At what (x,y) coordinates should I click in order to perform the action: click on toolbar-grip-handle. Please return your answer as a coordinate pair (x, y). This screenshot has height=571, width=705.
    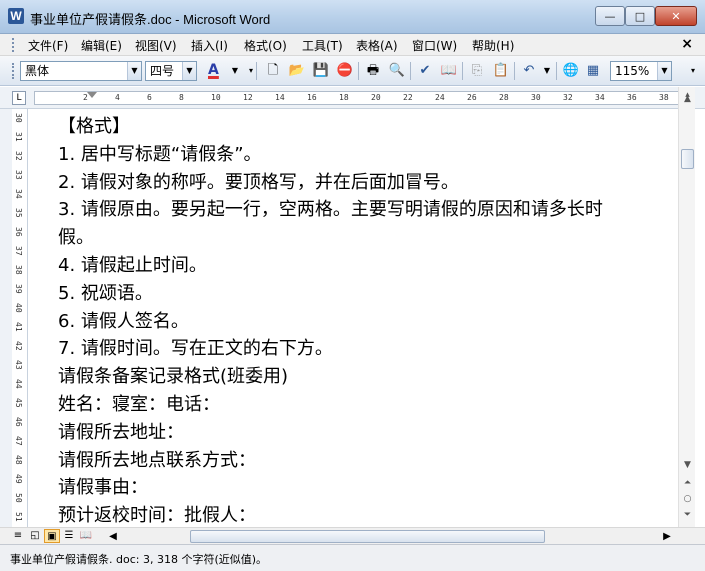
    Looking at the image, I should click on (13, 71).